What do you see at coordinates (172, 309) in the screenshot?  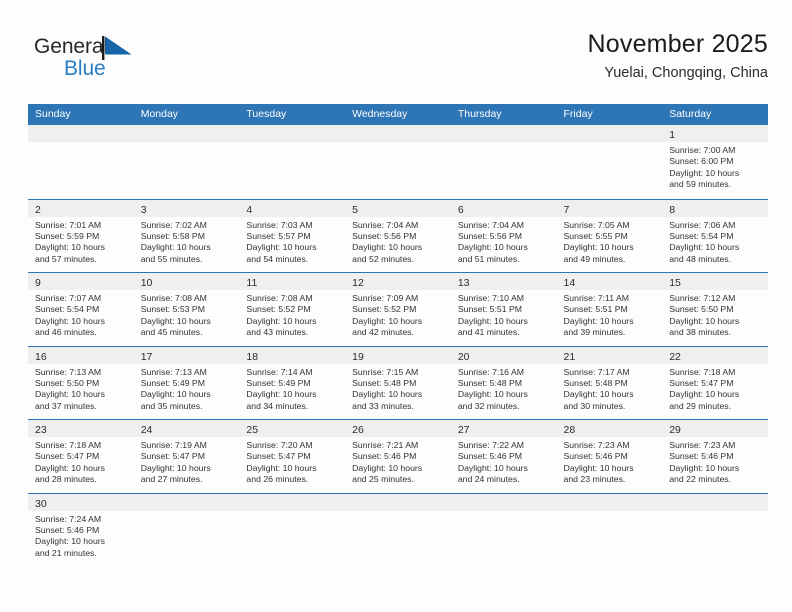 I see `sunset-text: Sunset: 5:53 PM` at bounding box center [172, 309].